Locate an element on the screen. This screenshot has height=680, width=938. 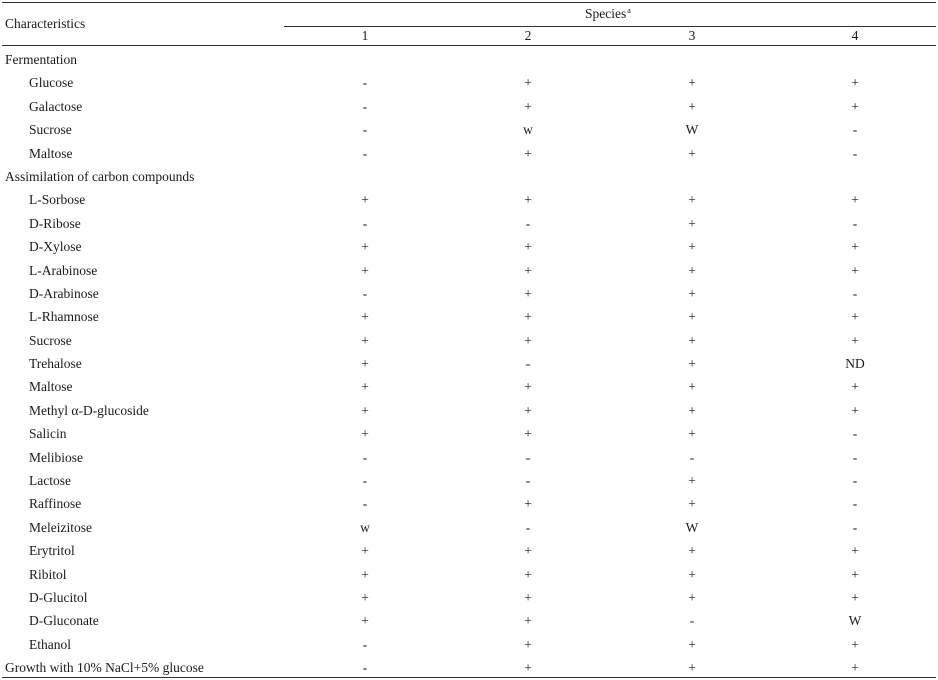
table-row: D-Xylose + + + + is located at coordinates (469, 246).